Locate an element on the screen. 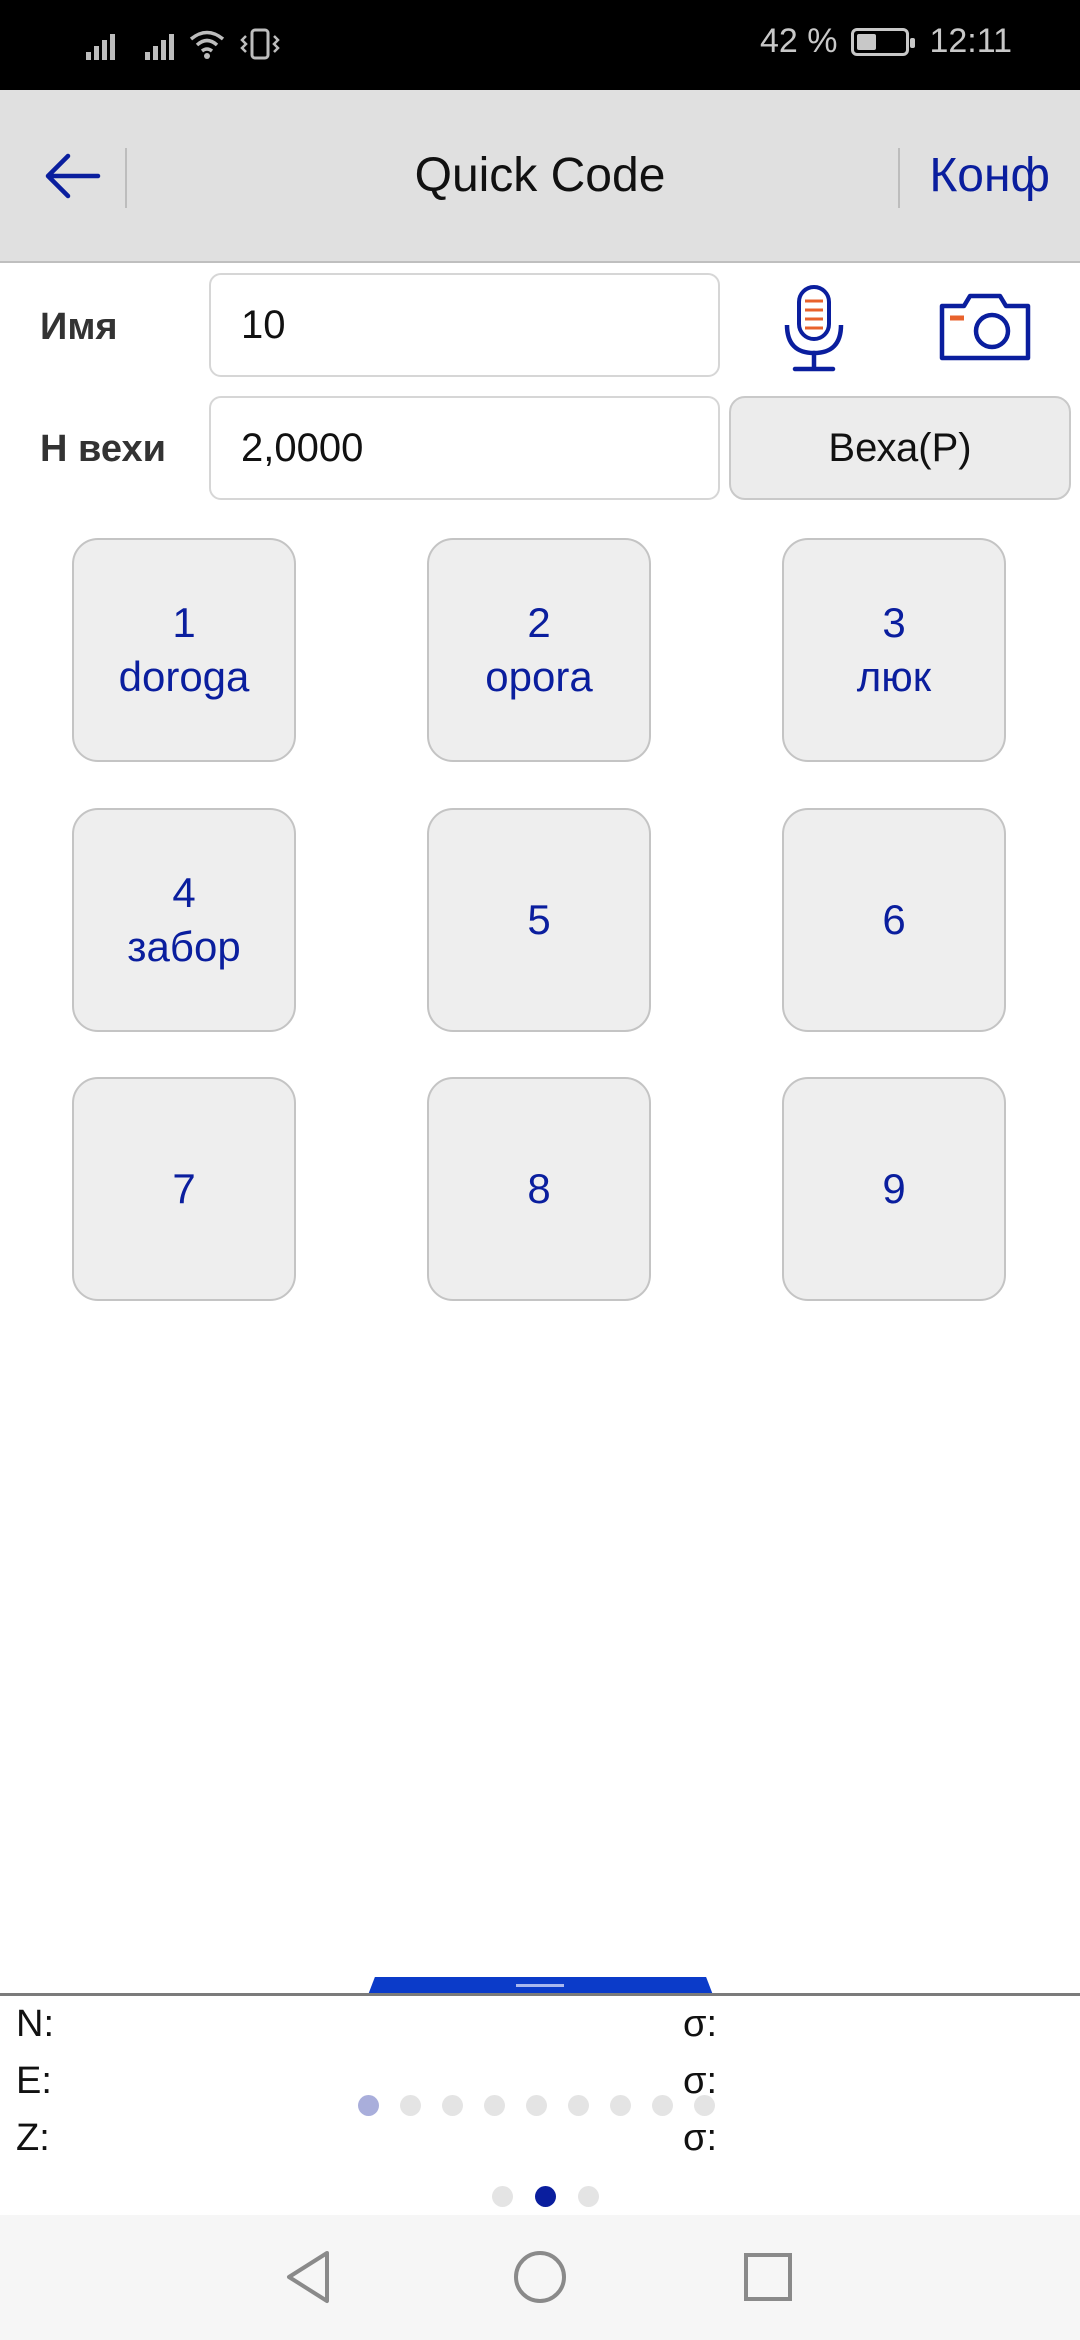 This screenshot has width=1080, height=2340. status-icons is located at coordinates (183, 44).